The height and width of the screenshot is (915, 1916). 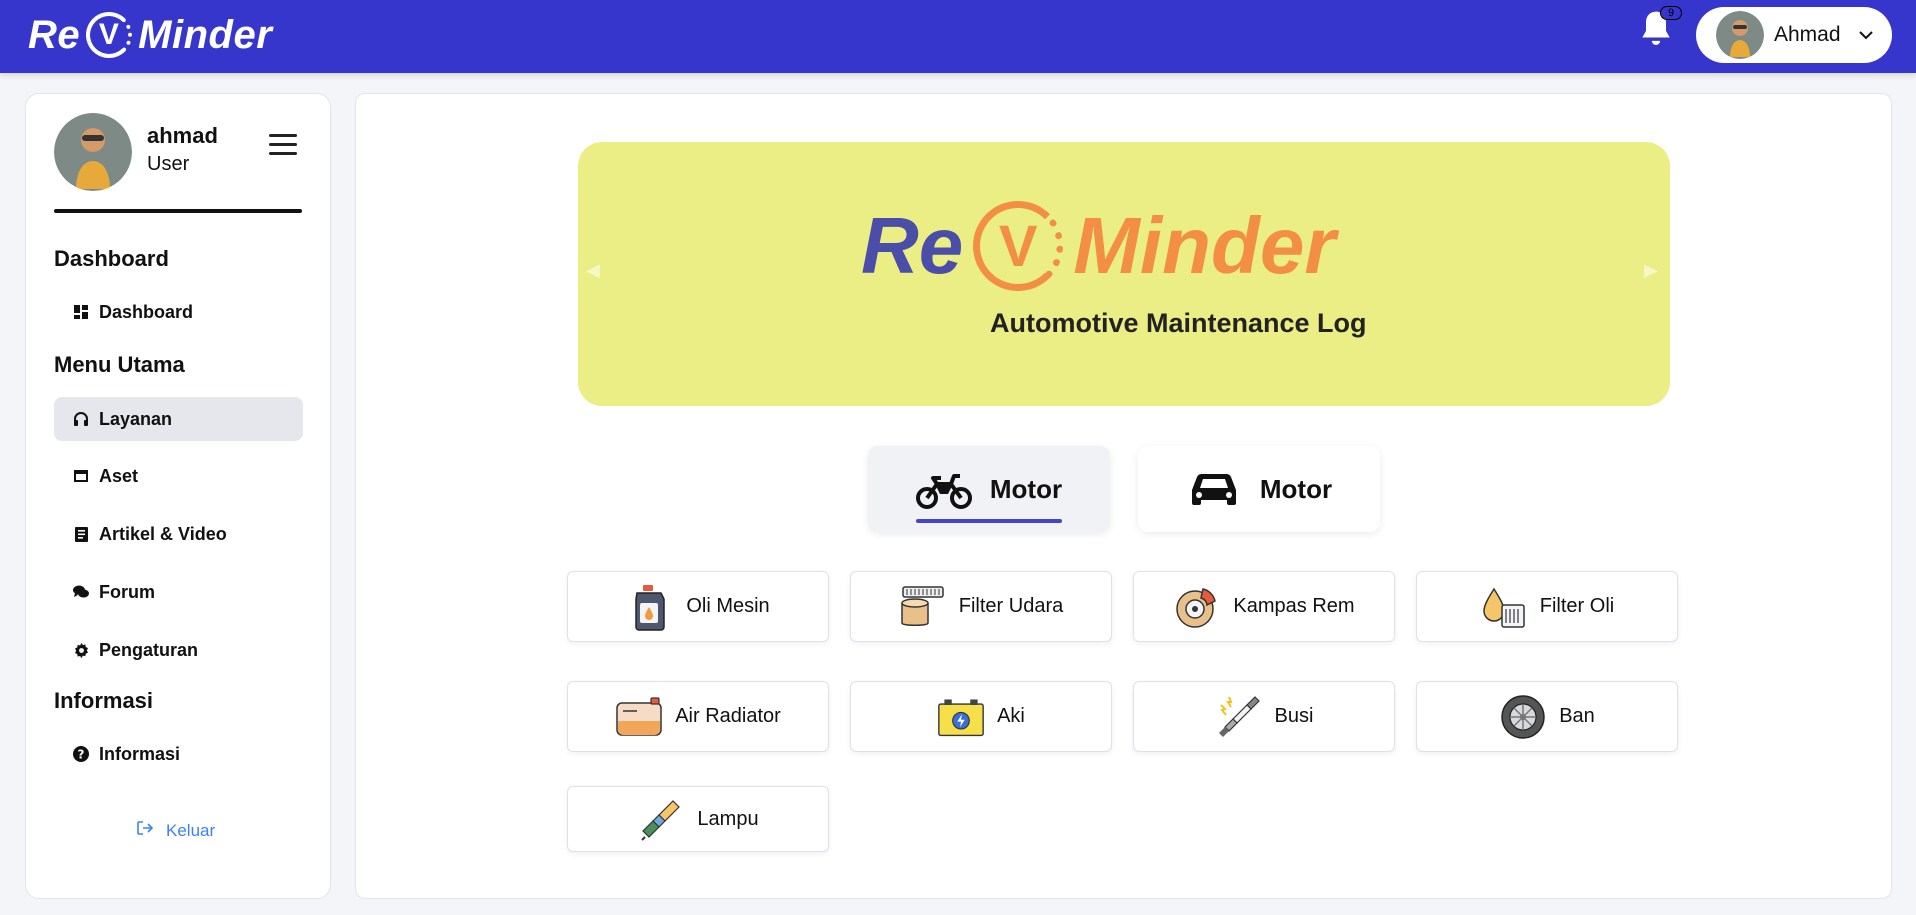 I want to click on article-icon, so click(x=81, y=534).